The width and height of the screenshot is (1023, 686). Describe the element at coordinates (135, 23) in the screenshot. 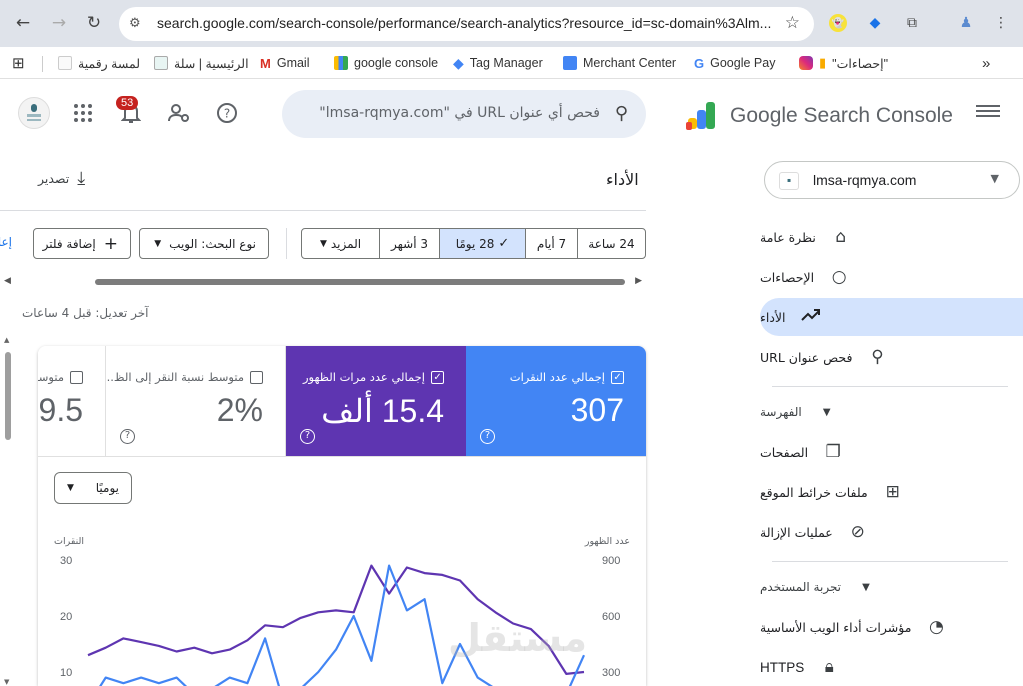

I see `site-info-icon: ⚙` at that location.